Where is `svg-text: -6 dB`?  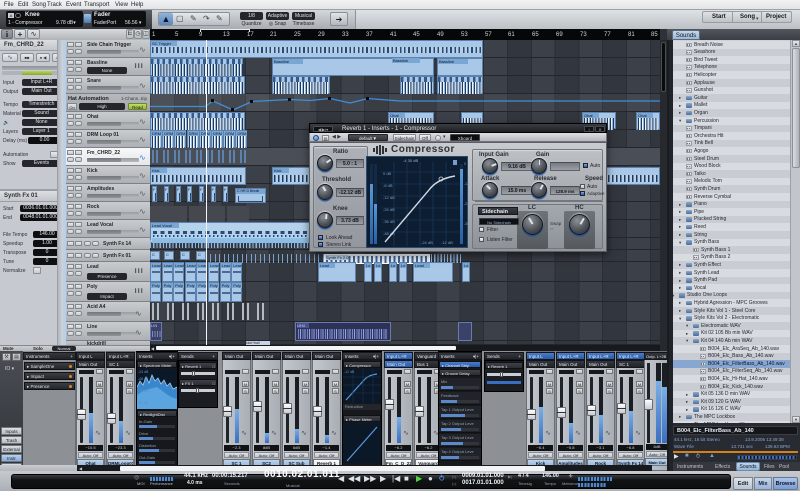
svg-text: -6 dB is located at coordinates (388, 185).